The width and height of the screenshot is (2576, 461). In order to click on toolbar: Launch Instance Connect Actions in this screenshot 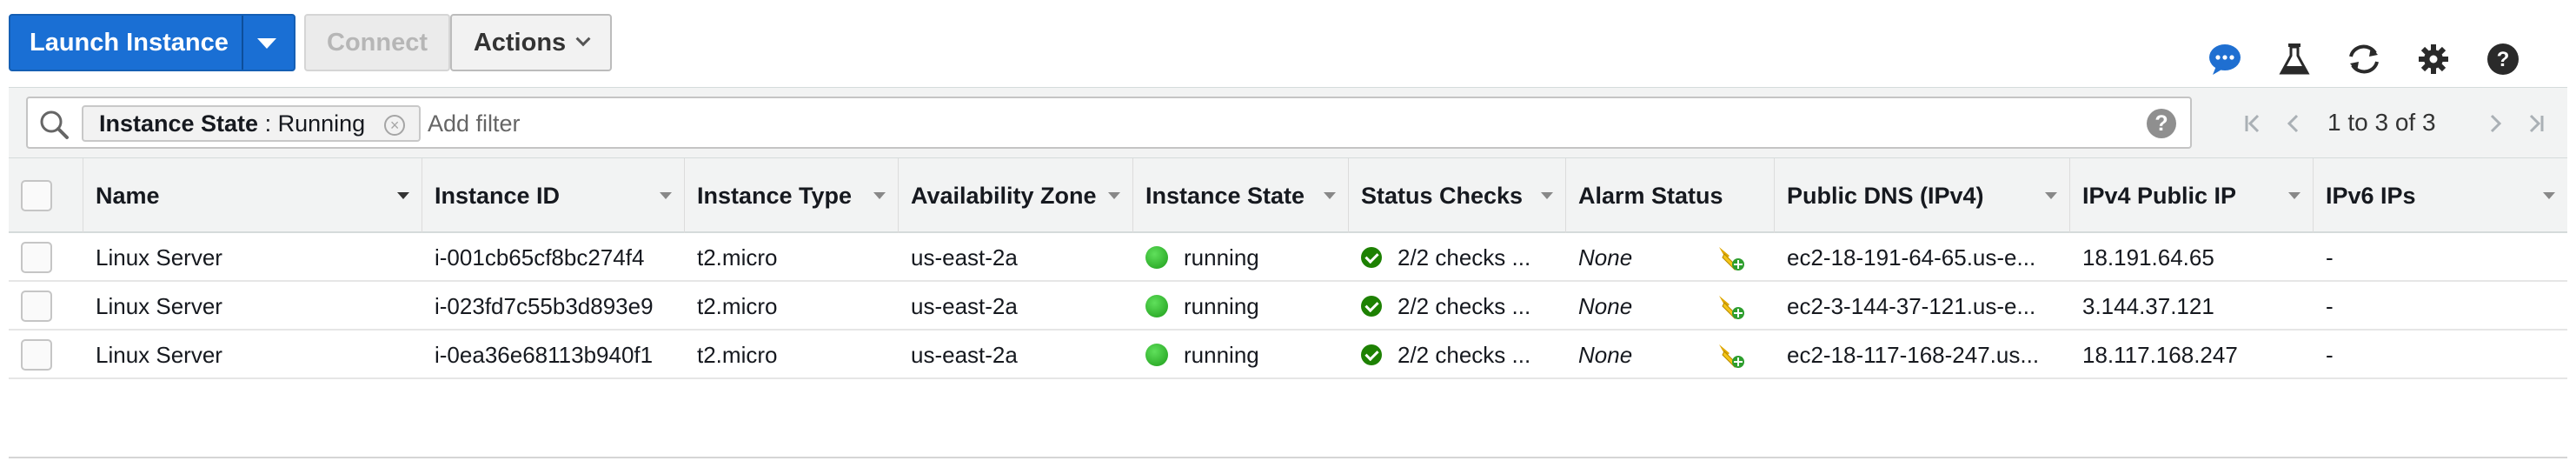, I will do `click(1288, 44)`.